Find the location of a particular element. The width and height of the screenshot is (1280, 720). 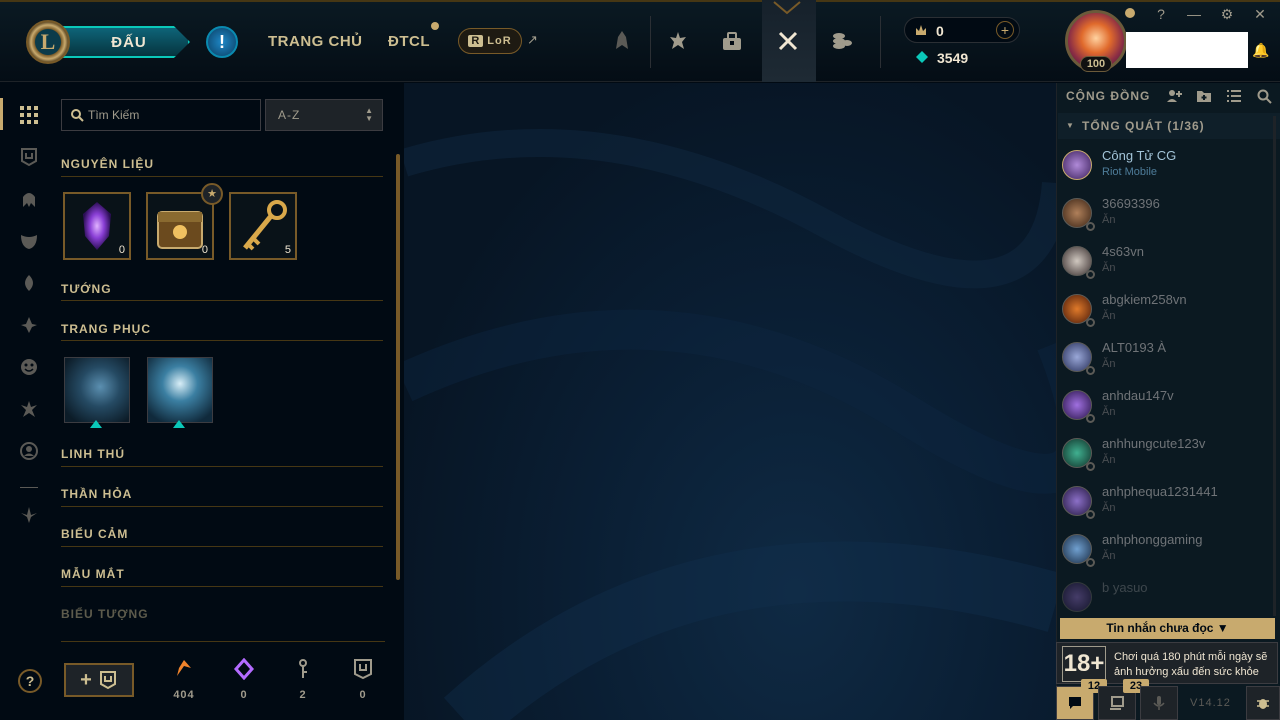

friend-name: anhphonggaming is located at coordinates (1152, 539).